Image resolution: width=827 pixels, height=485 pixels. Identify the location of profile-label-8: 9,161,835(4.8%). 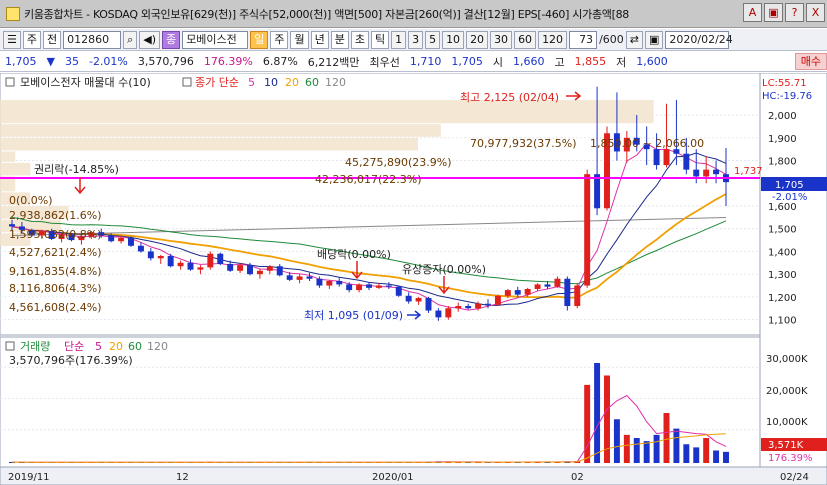
(55, 271).